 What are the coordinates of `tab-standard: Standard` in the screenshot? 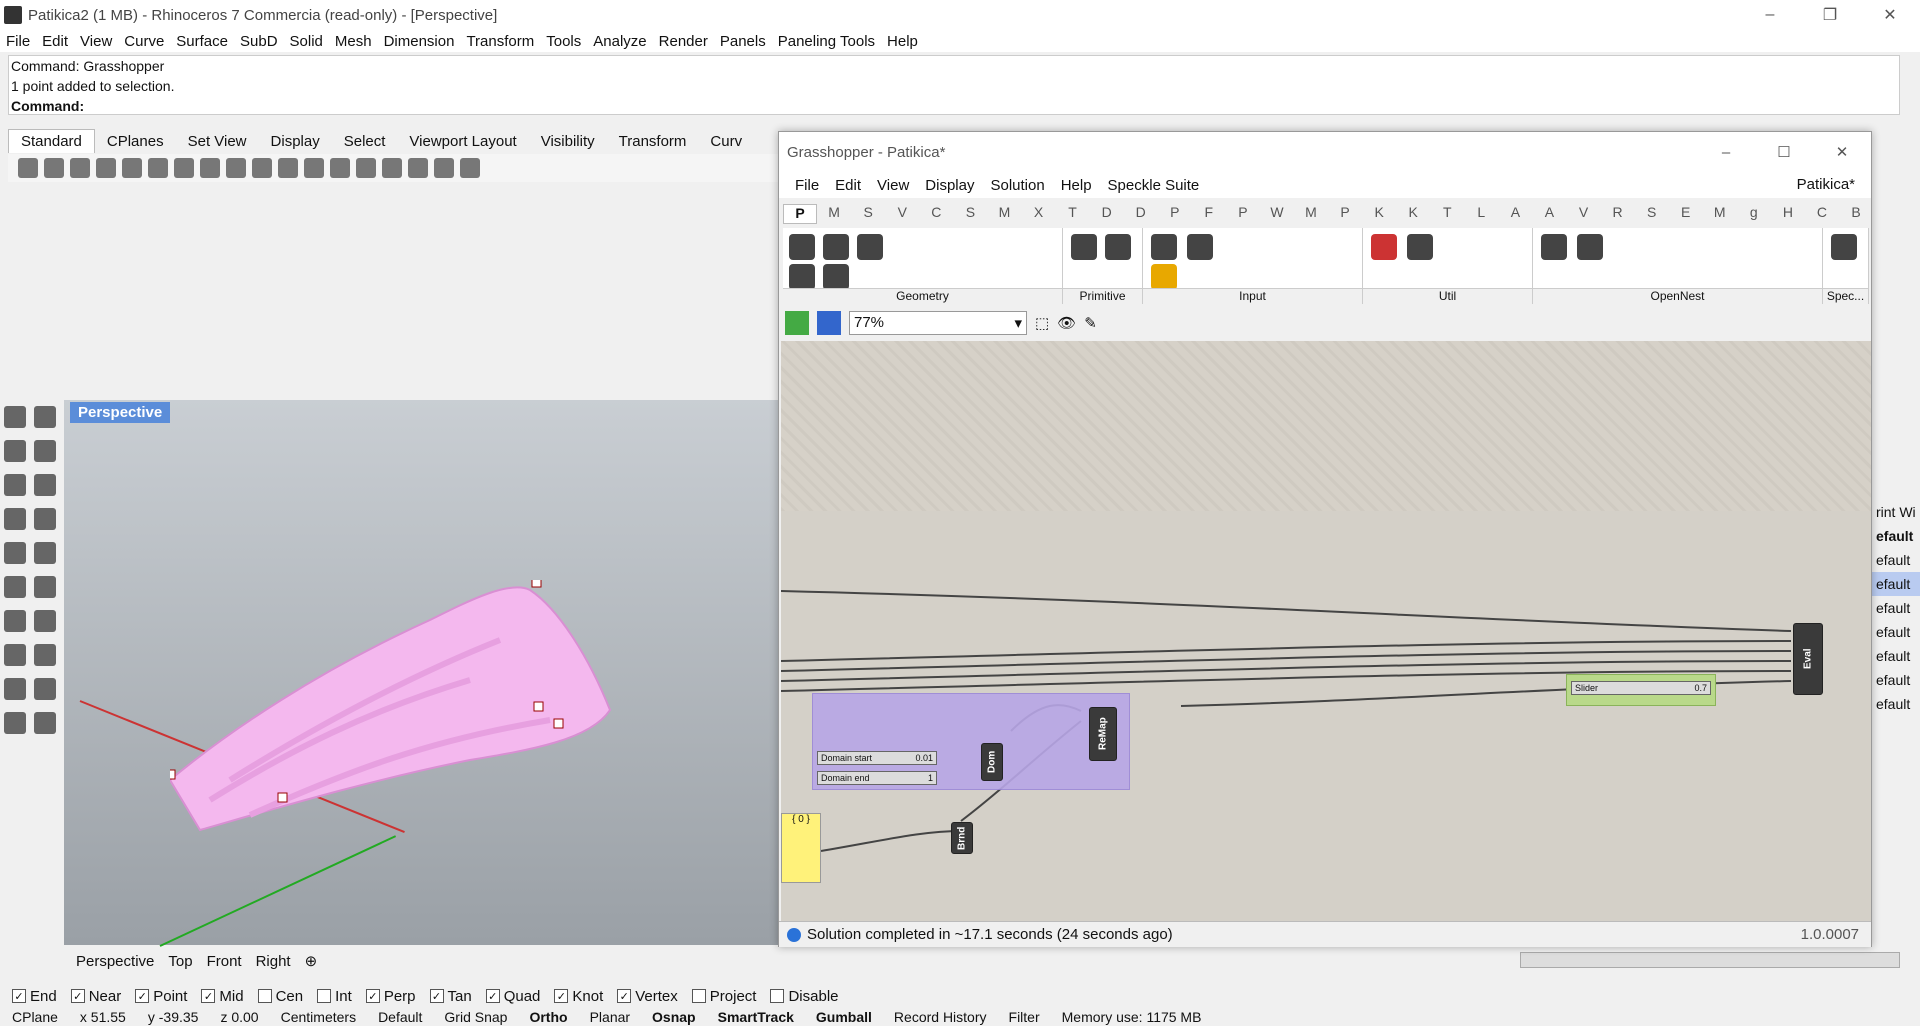 It's located at (51, 141).